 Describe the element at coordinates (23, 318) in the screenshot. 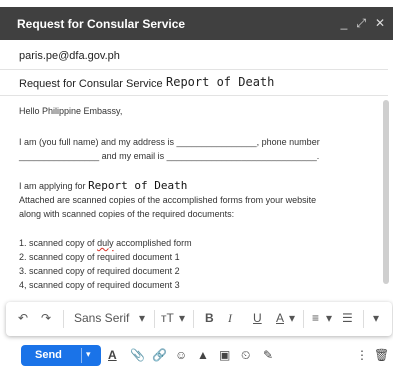

I see `undo-icon: ↶` at that location.